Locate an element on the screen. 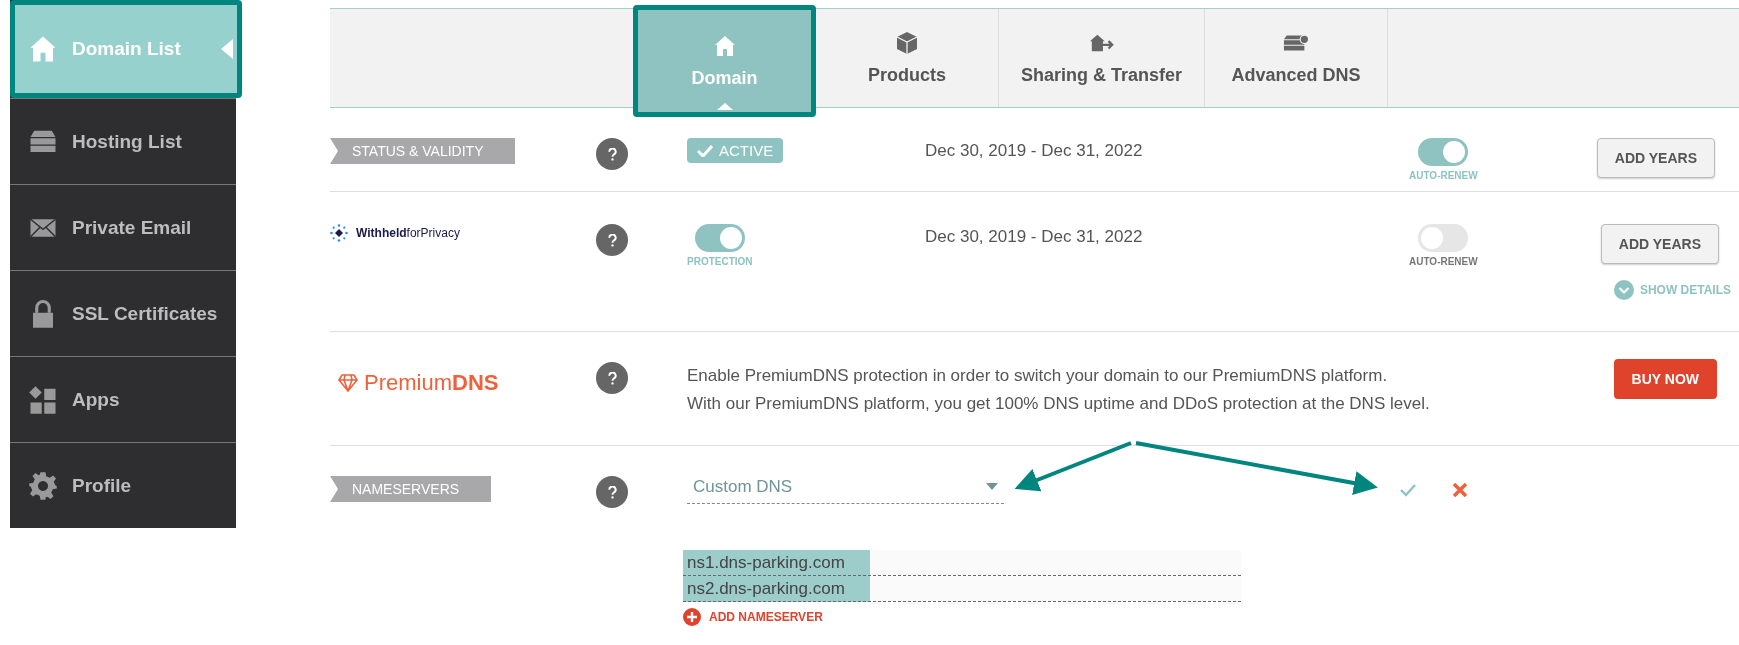 The height and width of the screenshot is (645, 1739). section-label: NAMESERVERS is located at coordinates (411, 489).